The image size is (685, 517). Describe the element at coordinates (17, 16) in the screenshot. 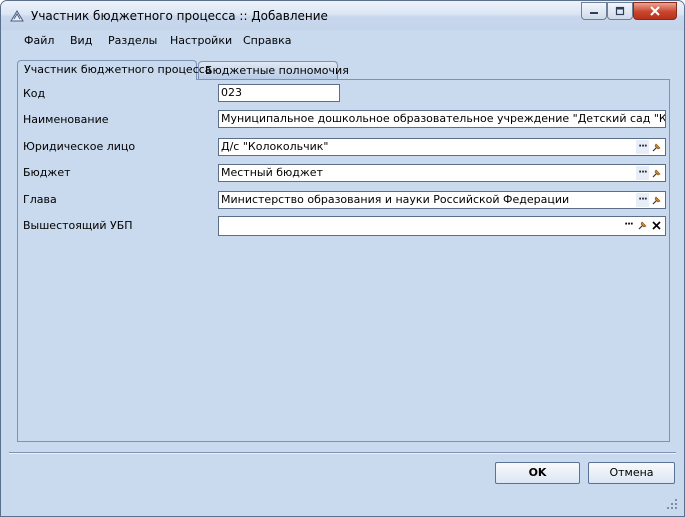

I see `app-icon` at that location.